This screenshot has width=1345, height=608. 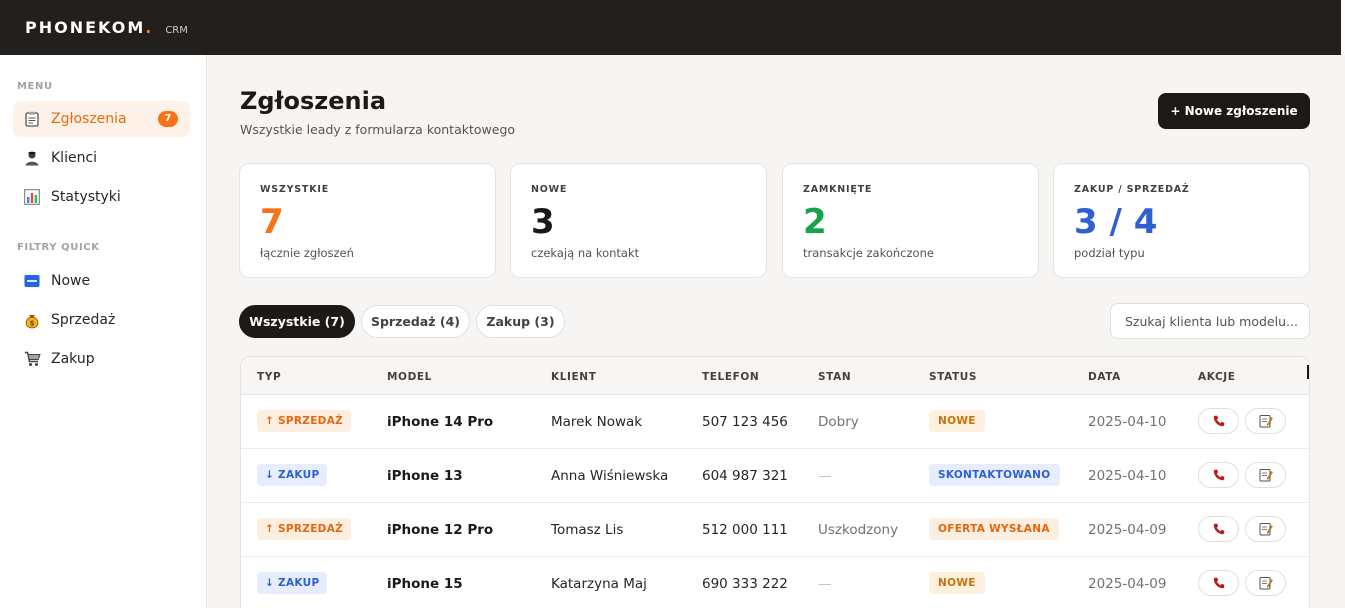 What do you see at coordinates (101, 359) in the screenshot?
I see `filter-item-zakup: Zakup` at bounding box center [101, 359].